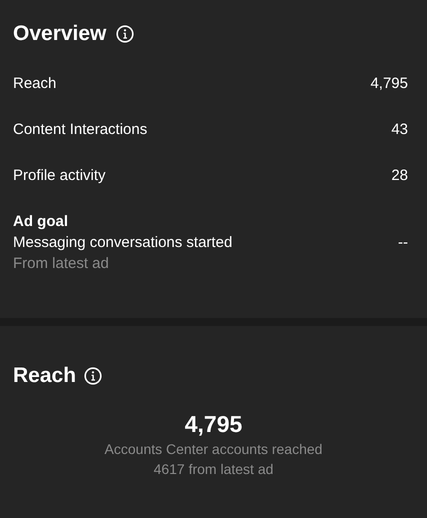 The height and width of the screenshot is (518, 427). I want to click on ad-goal-label: Messaging conversations started, so click(122, 243).